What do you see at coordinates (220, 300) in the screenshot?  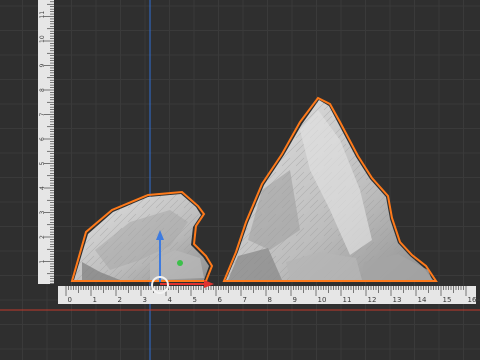 I see `ruler-h-label: 6` at bounding box center [220, 300].